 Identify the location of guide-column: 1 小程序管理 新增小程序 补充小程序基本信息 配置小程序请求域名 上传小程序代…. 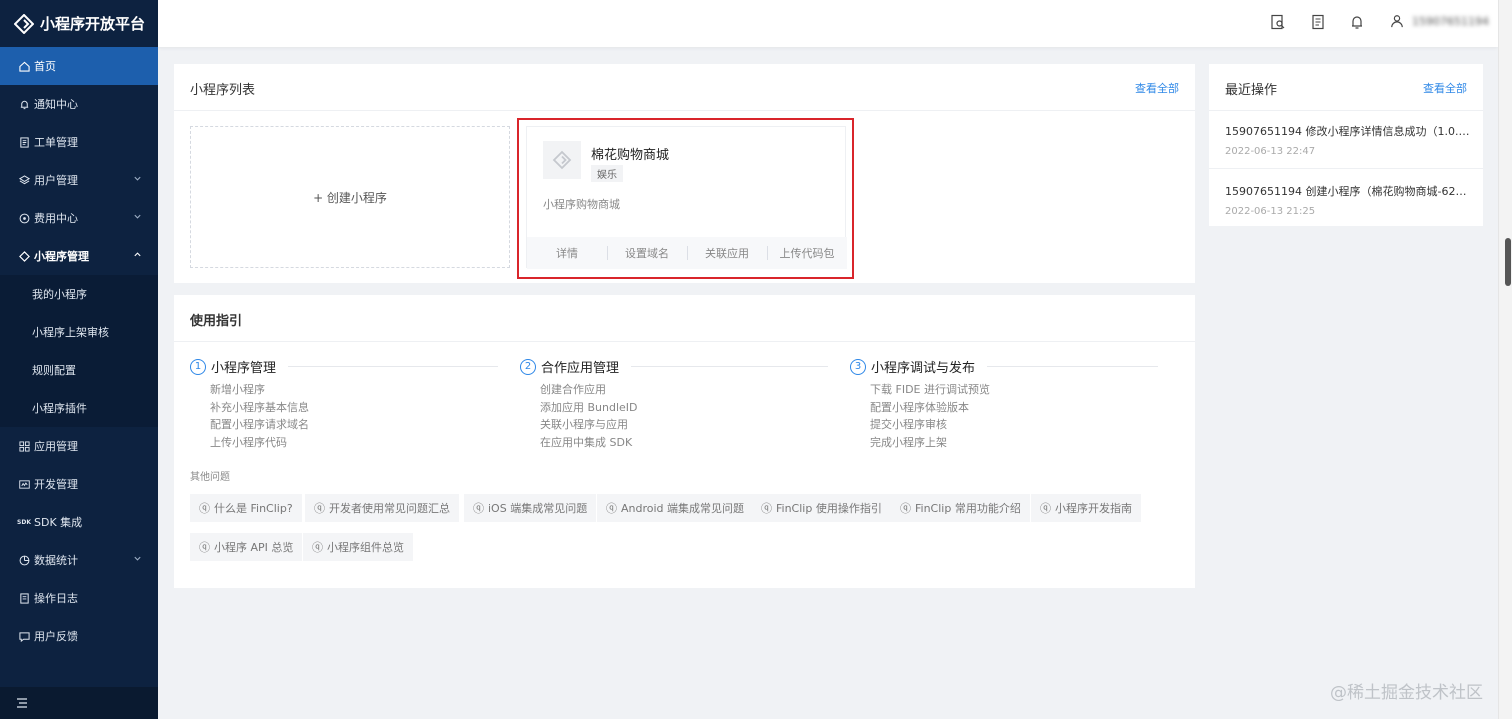
(350, 404).